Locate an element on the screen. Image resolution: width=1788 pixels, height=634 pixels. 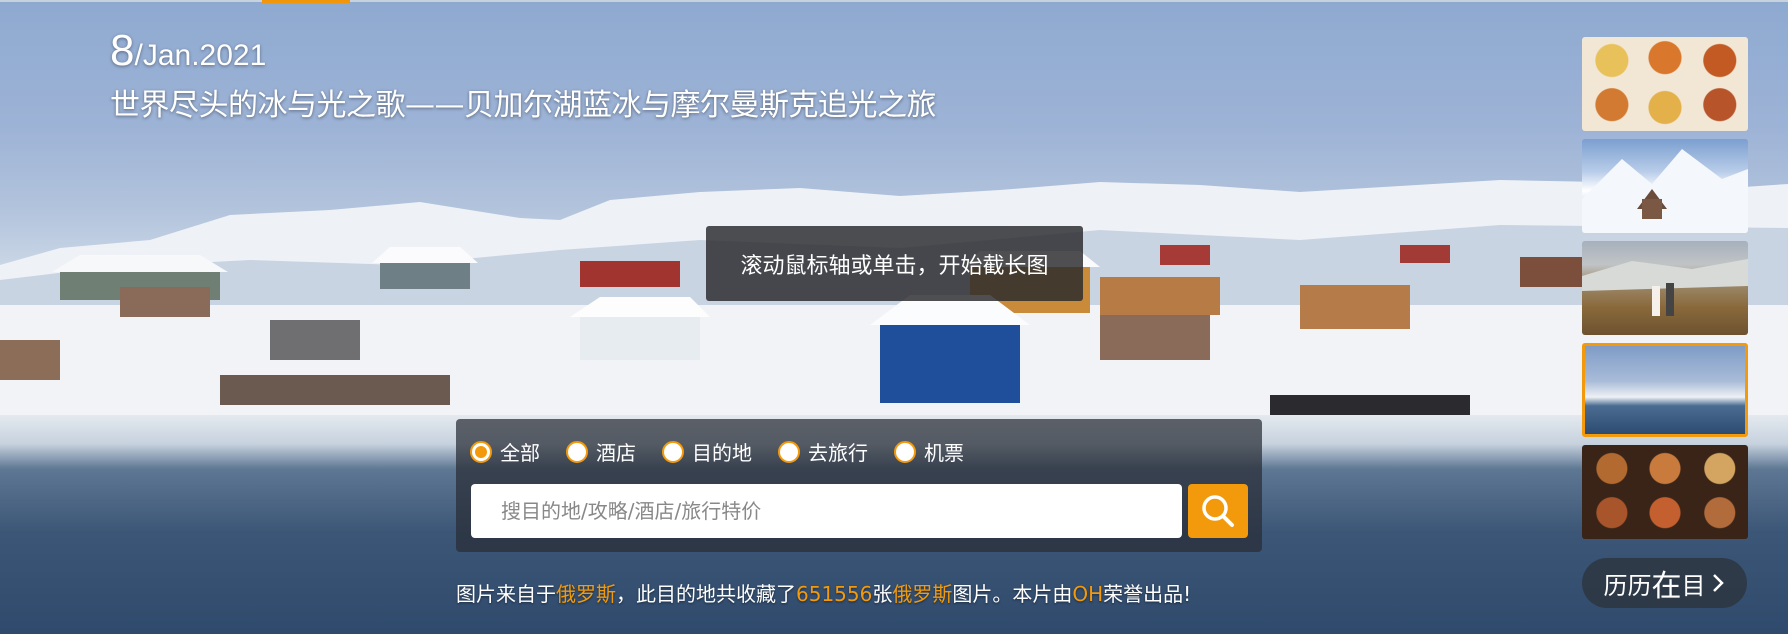
date-month-year: /Jan.2021 is located at coordinates (200, 55).